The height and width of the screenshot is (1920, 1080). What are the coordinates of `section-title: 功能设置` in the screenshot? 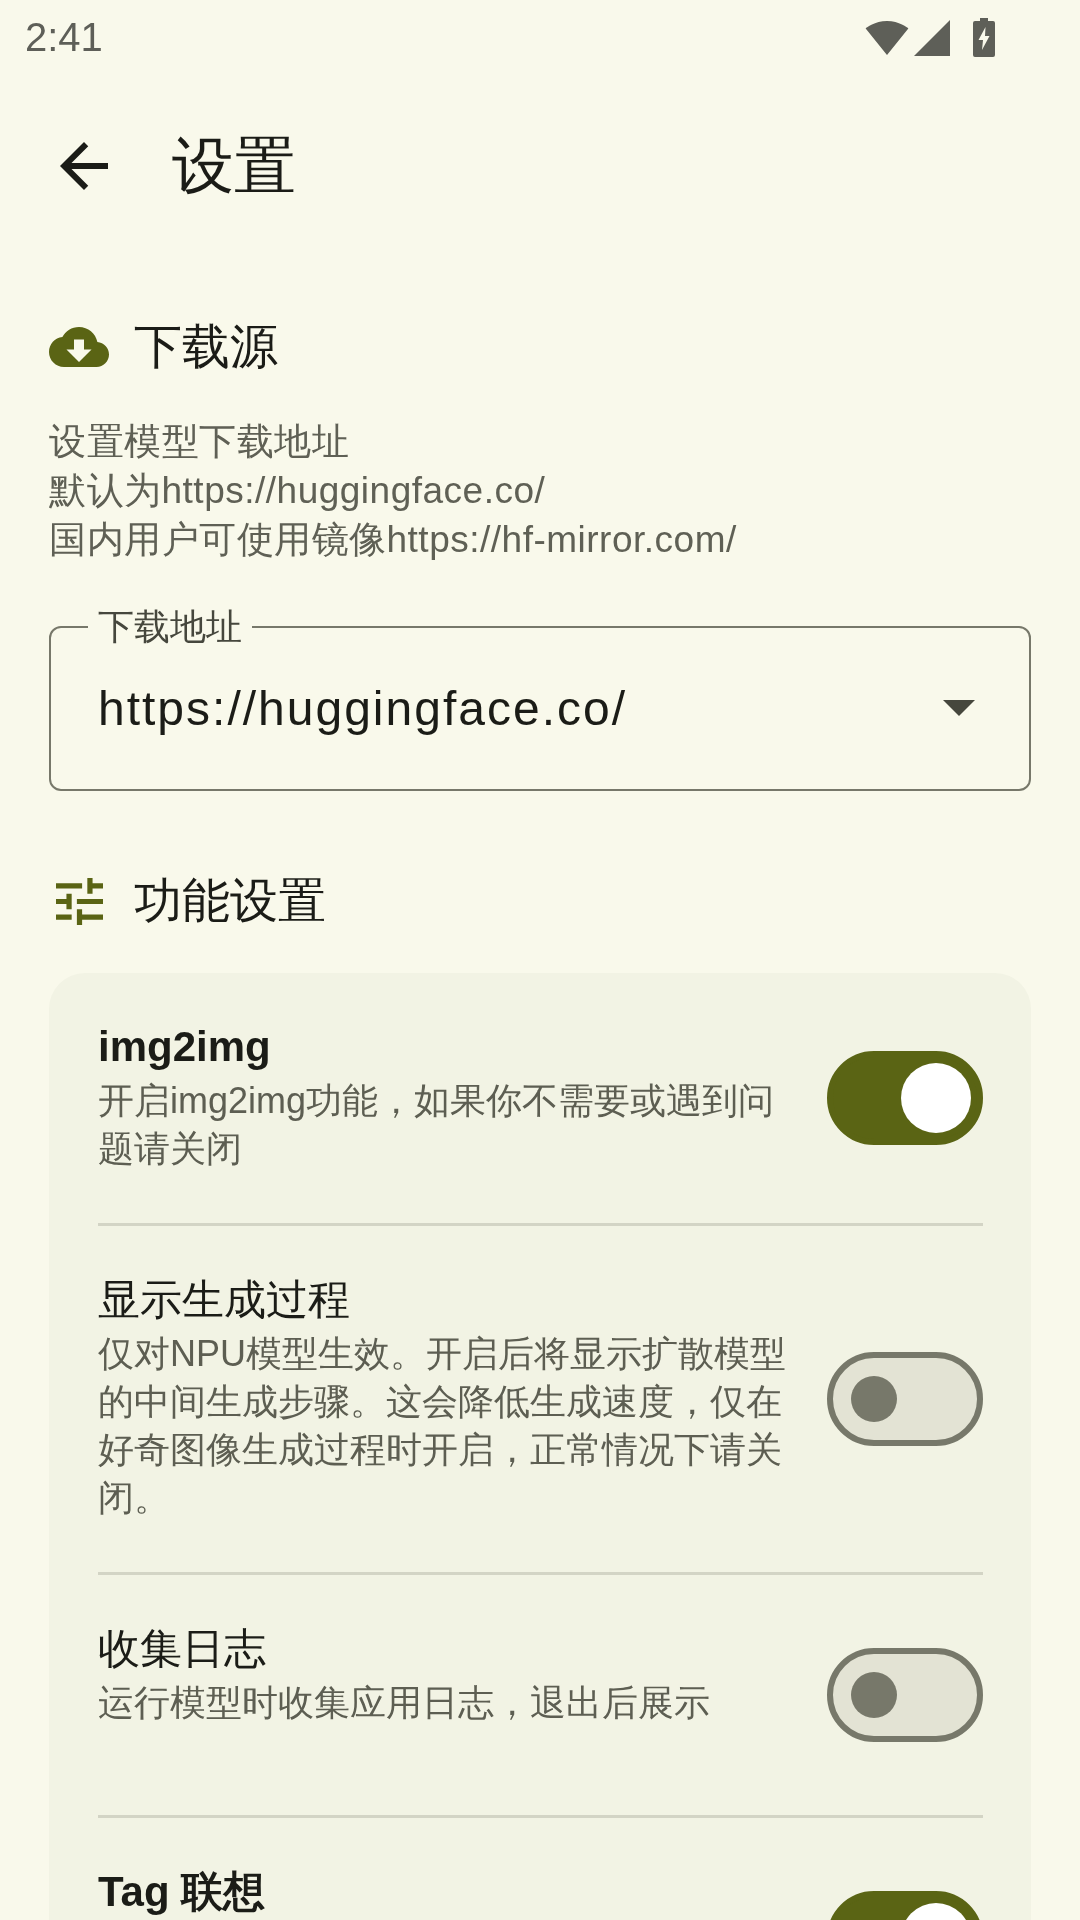 It's located at (230, 901).